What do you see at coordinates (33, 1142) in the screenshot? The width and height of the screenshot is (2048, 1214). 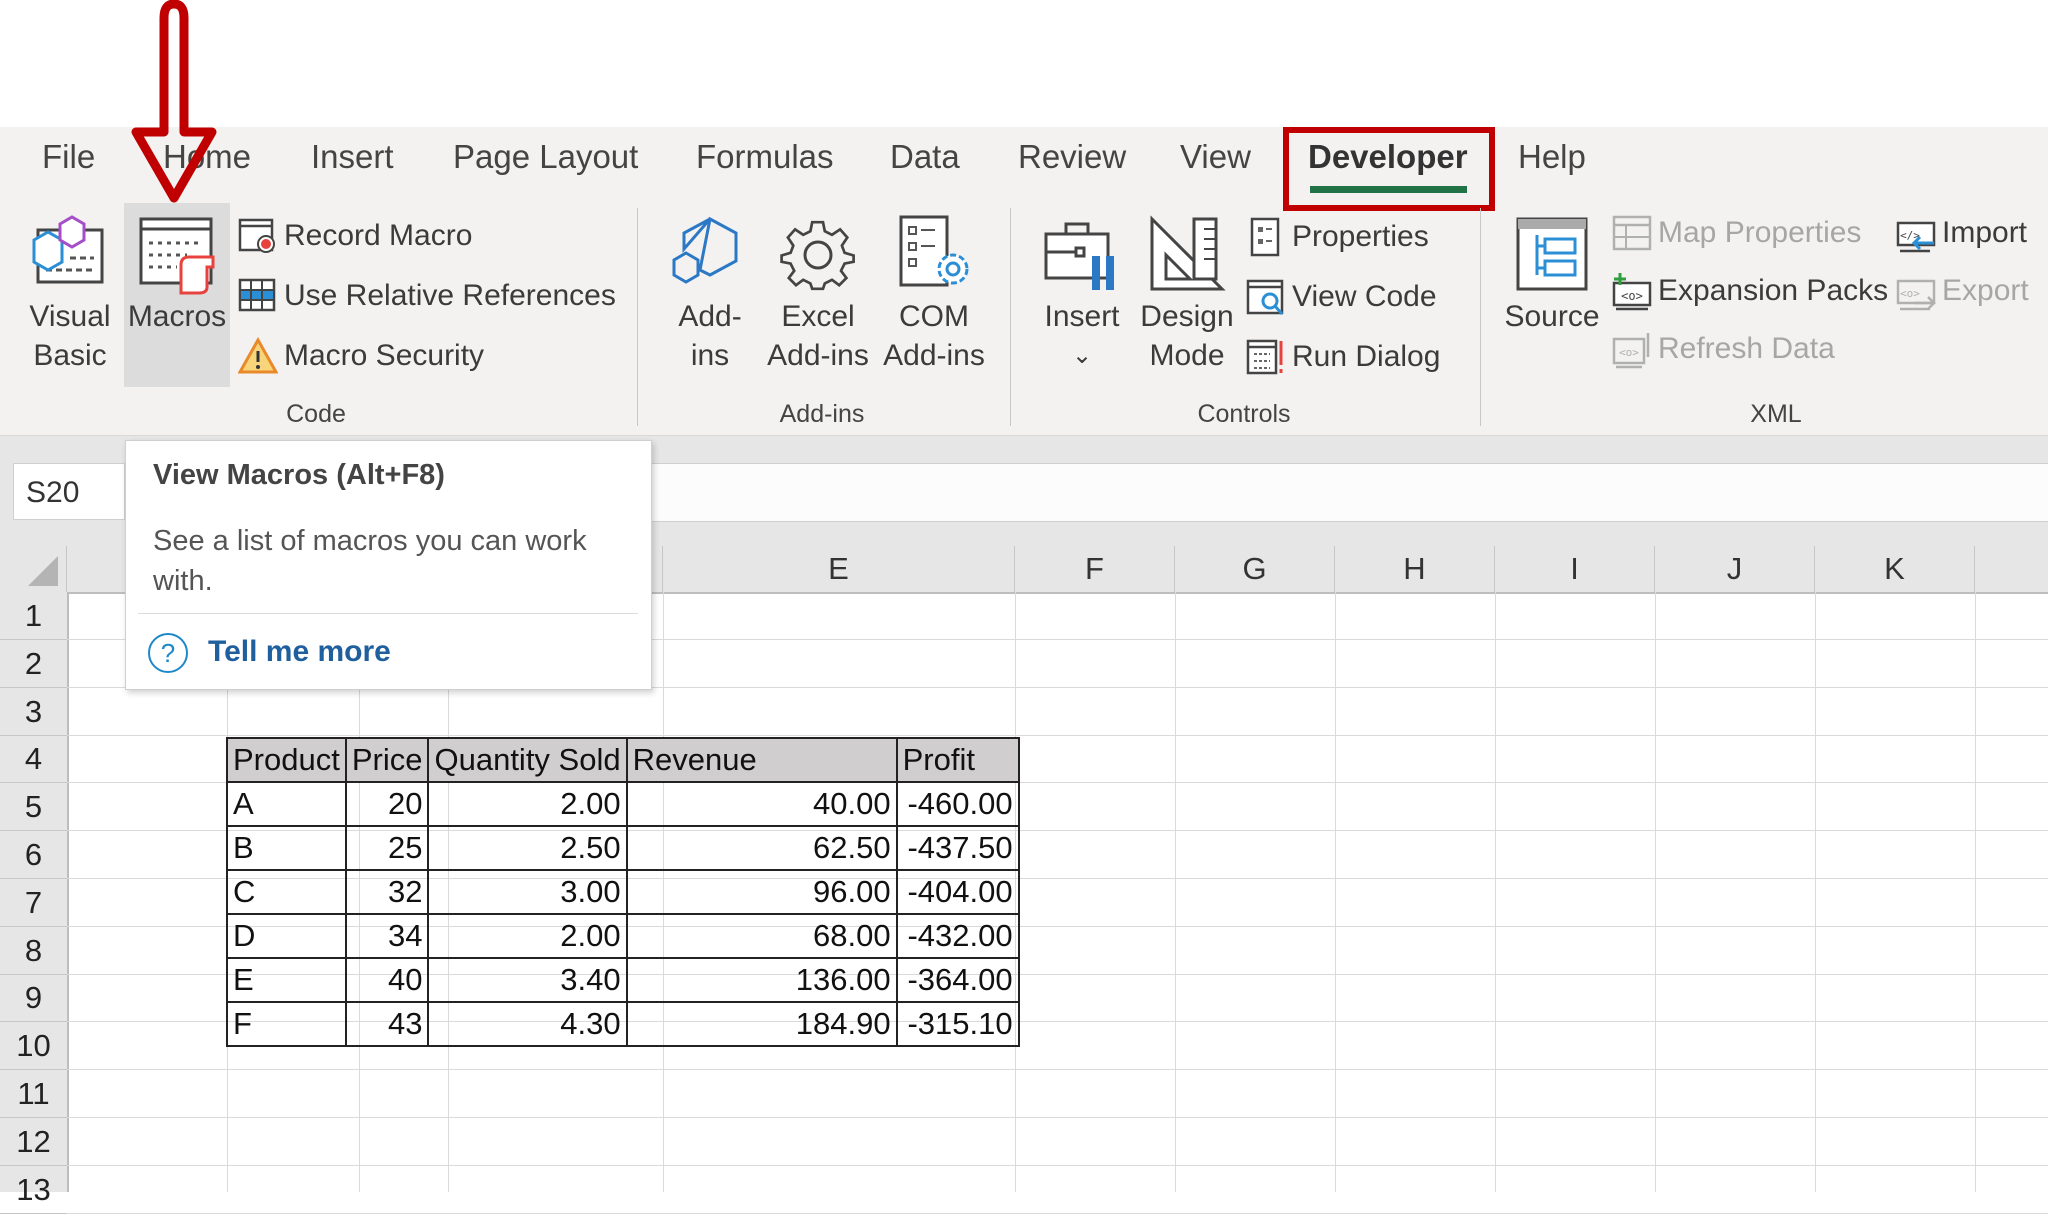 I see `row-header-12: 12` at bounding box center [33, 1142].